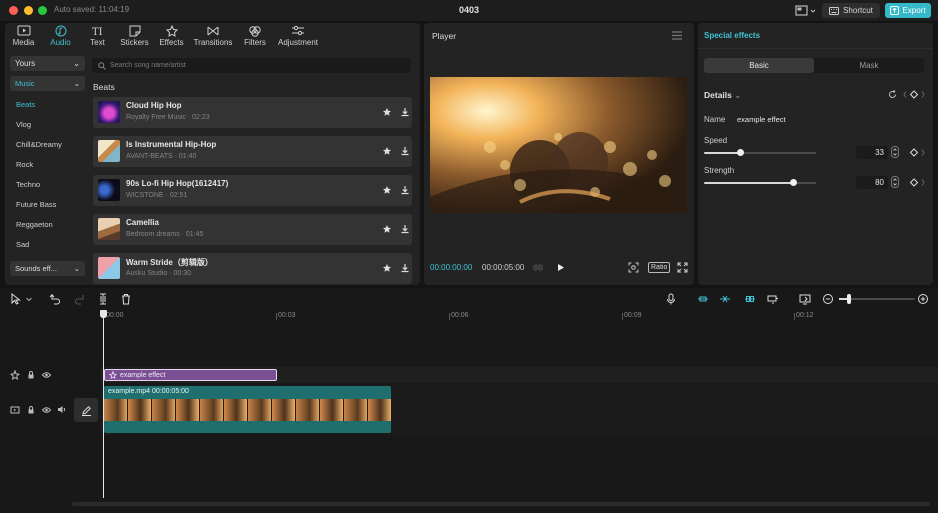 This screenshot has height=513, width=938. Describe the element at coordinates (86, 410) in the screenshot. I see `cover-edit-button` at that location.